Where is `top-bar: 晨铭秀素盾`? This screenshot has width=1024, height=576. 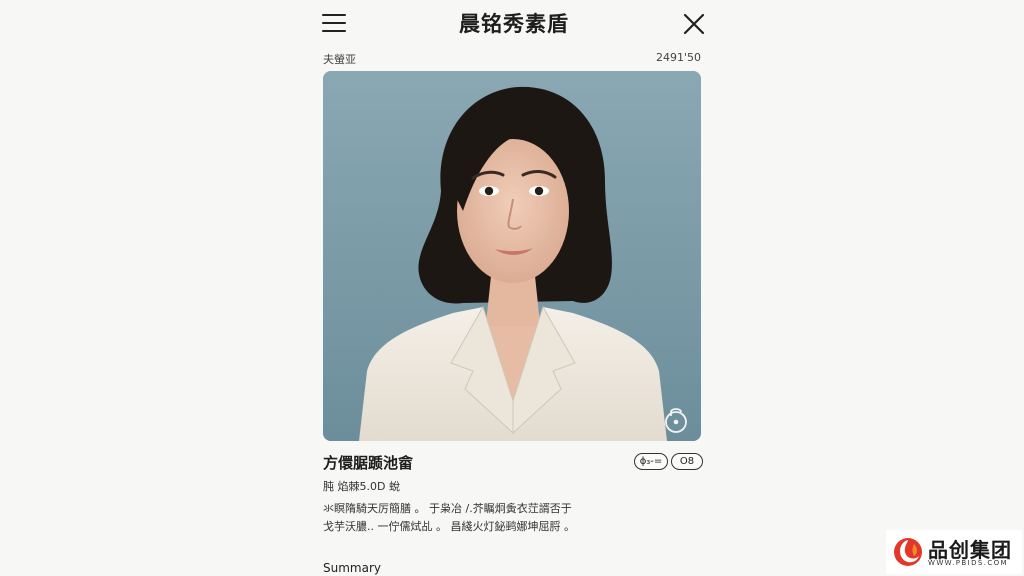
top-bar: 晨铭秀素盾 is located at coordinates (514, 23).